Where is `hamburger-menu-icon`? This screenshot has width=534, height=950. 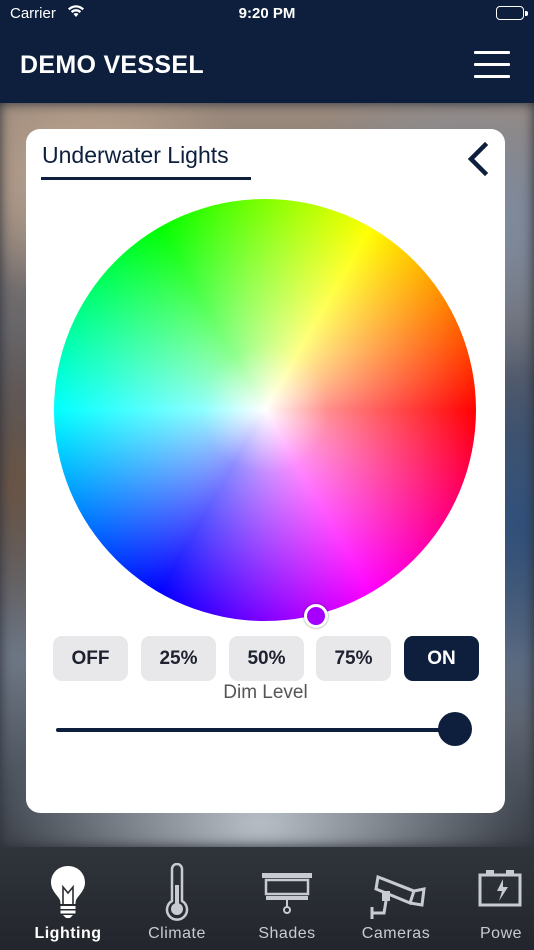
hamburger-menu-icon is located at coordinates (492, 65).